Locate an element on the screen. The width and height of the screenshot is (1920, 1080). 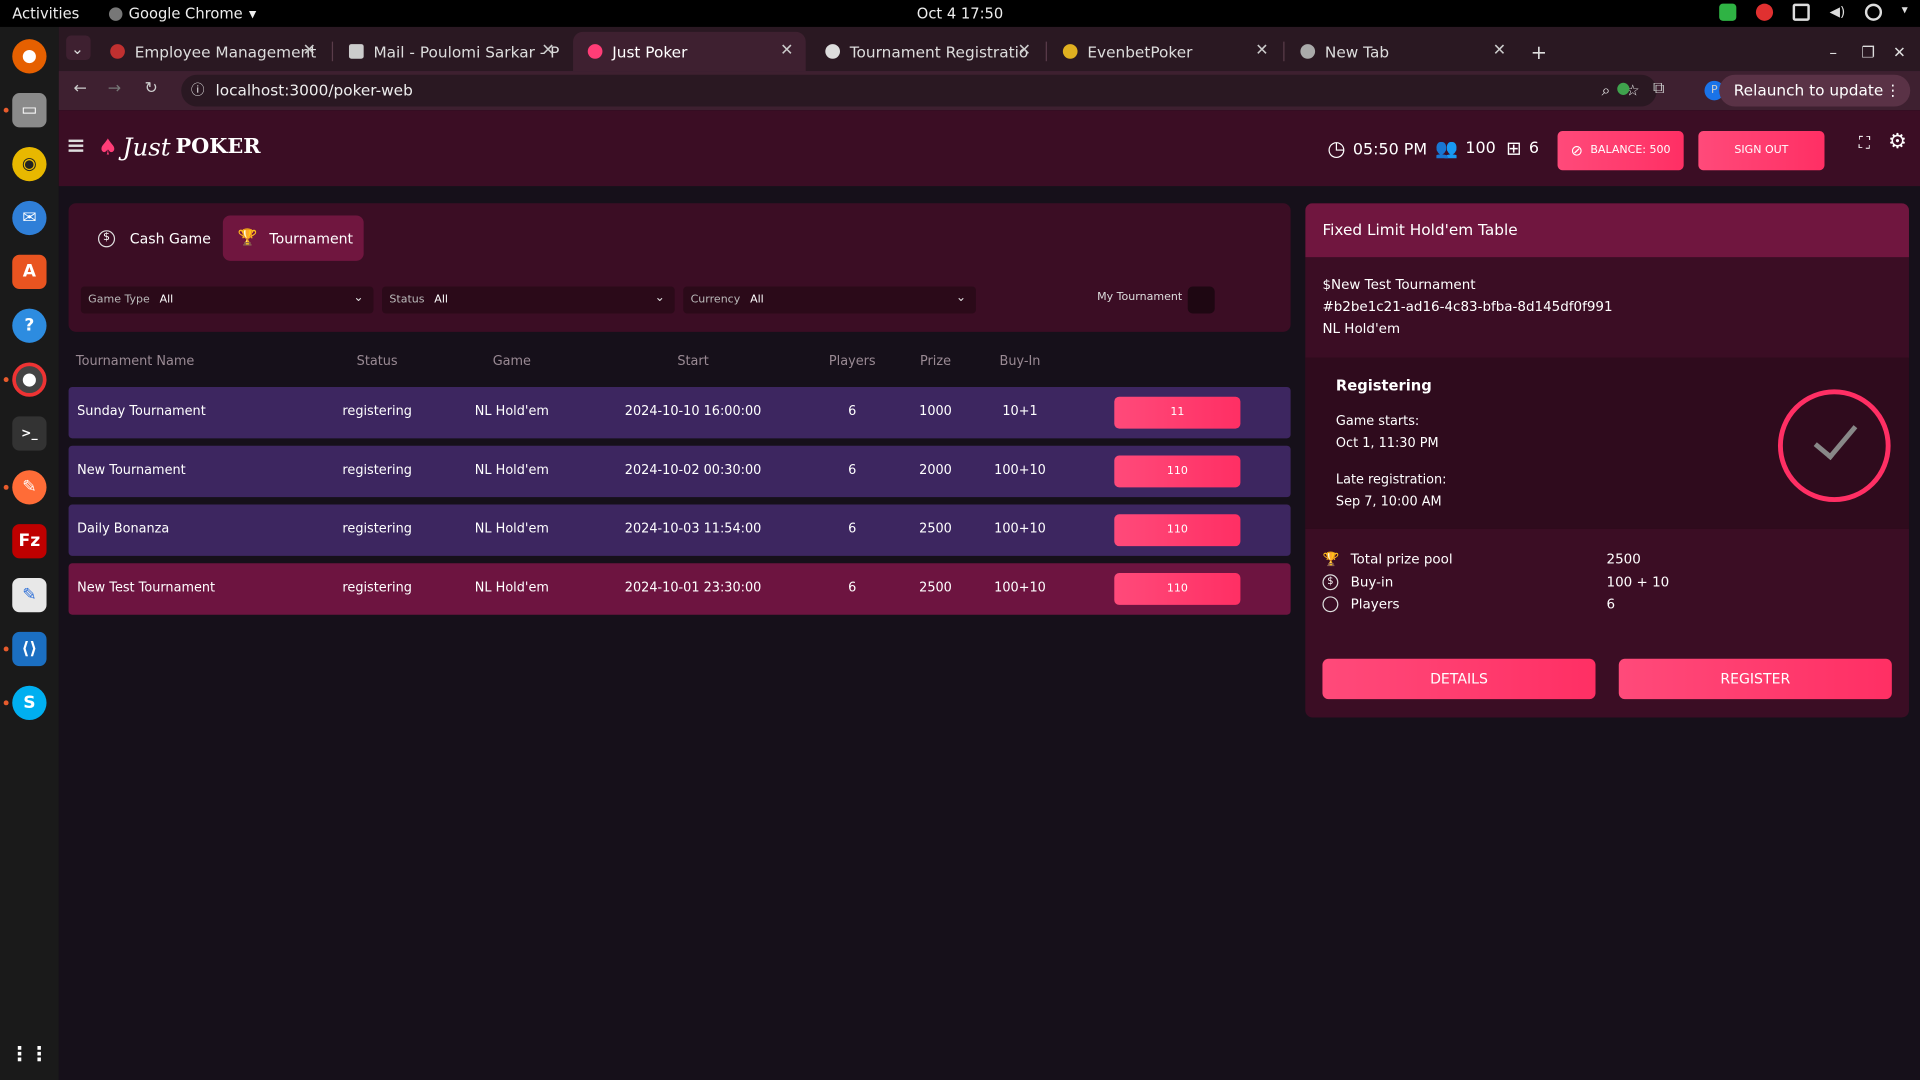
terminal-icon: >_ is located at coordinates (29, 433).